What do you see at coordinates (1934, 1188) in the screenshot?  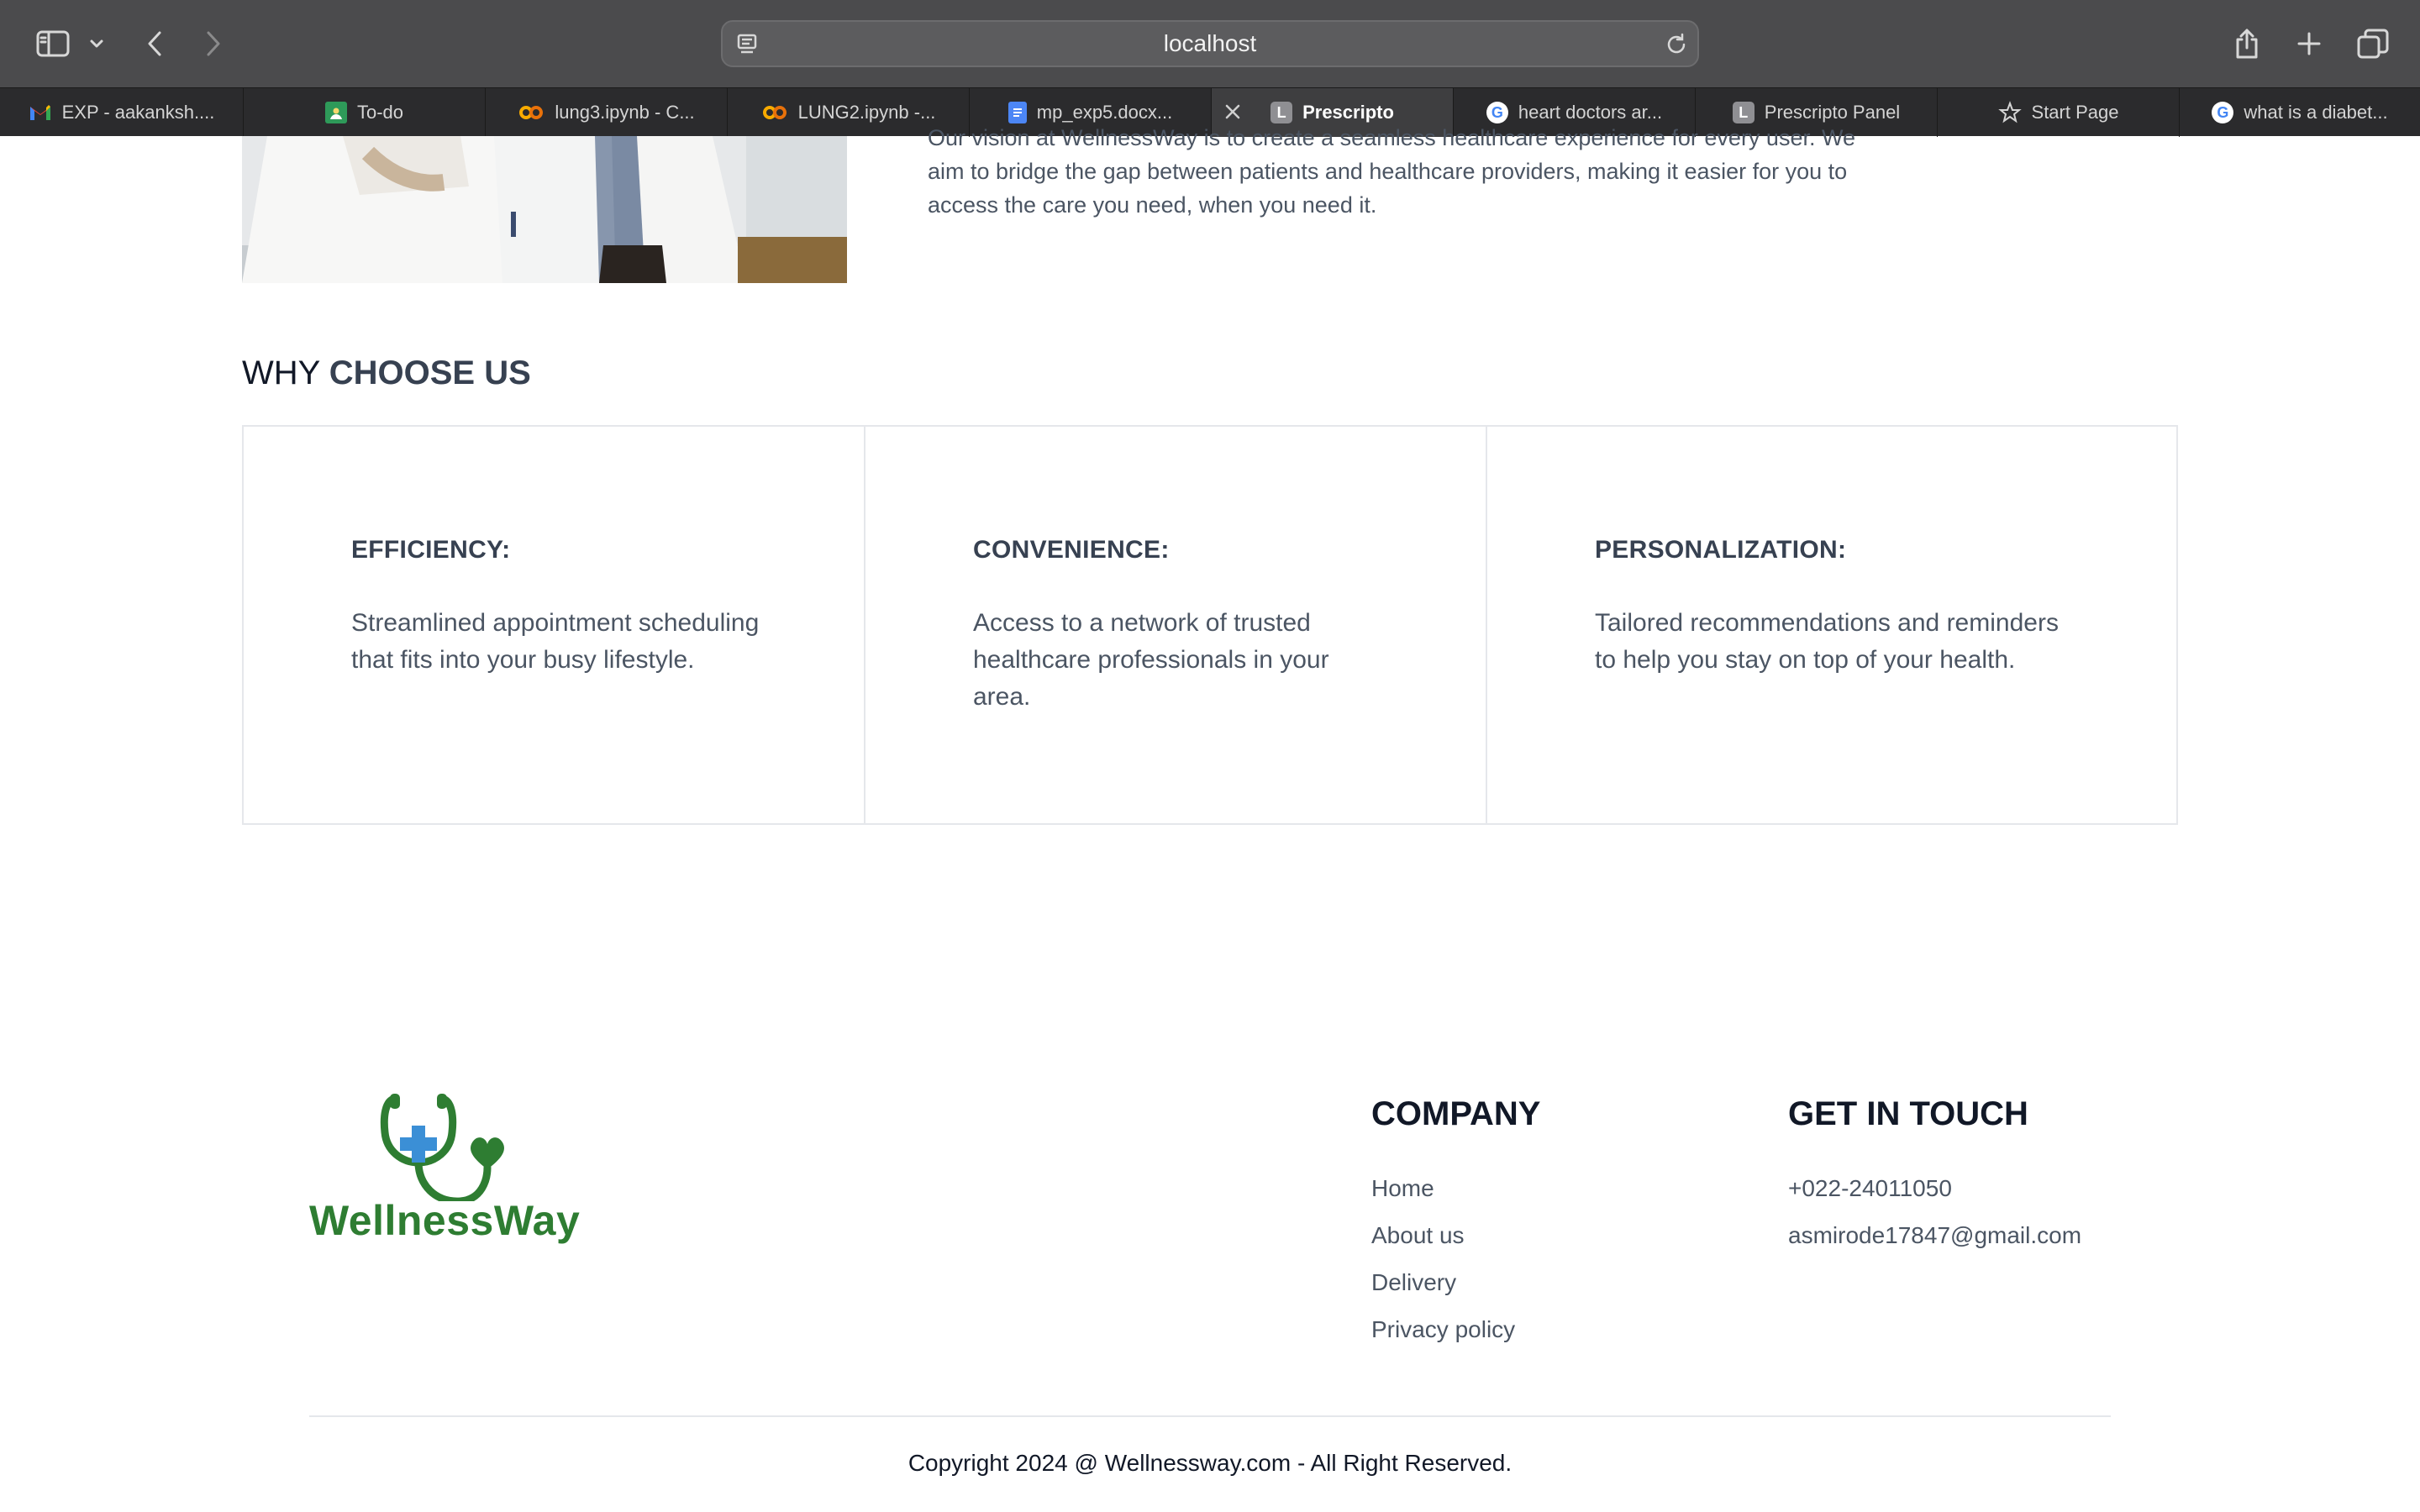 I see `footer-phone: +022-24011050` at bounding box center [1934, 1188].